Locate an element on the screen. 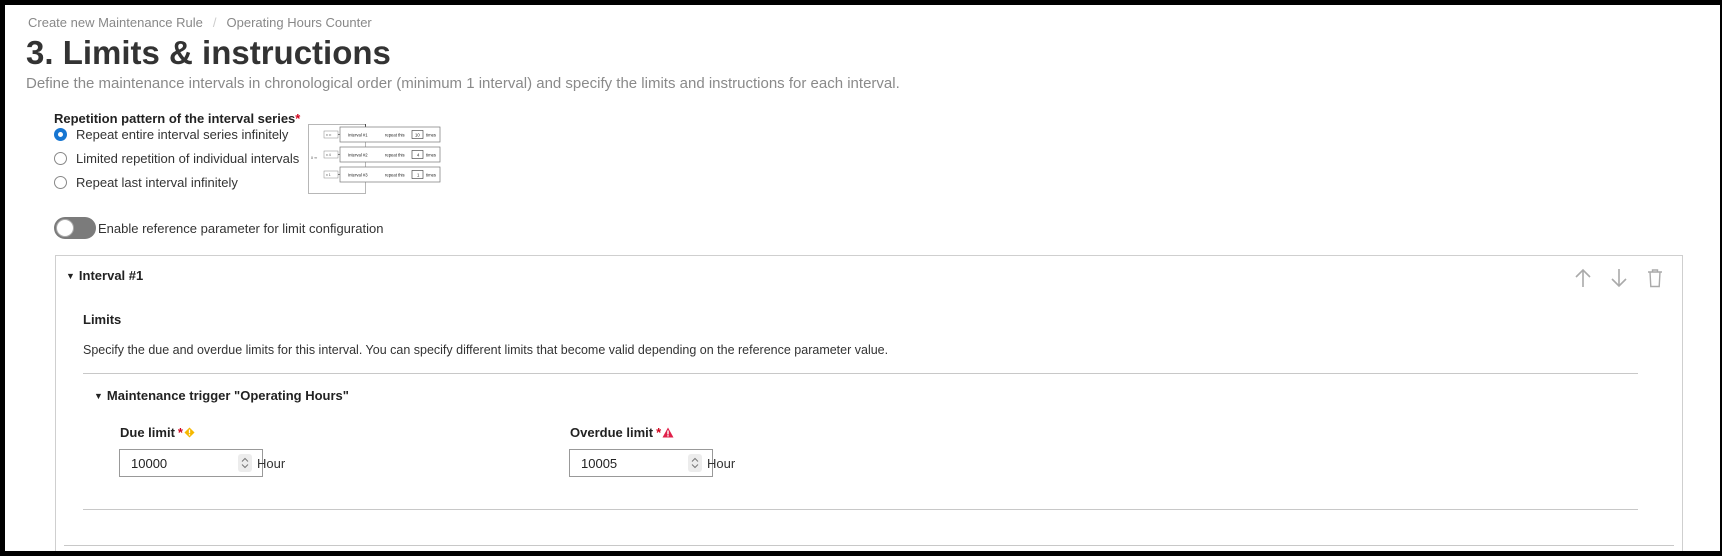 The width and height of the screenshot is (1722, 556). overdue-limit-label: Overdue limit * is located at coordinates (622, 432).